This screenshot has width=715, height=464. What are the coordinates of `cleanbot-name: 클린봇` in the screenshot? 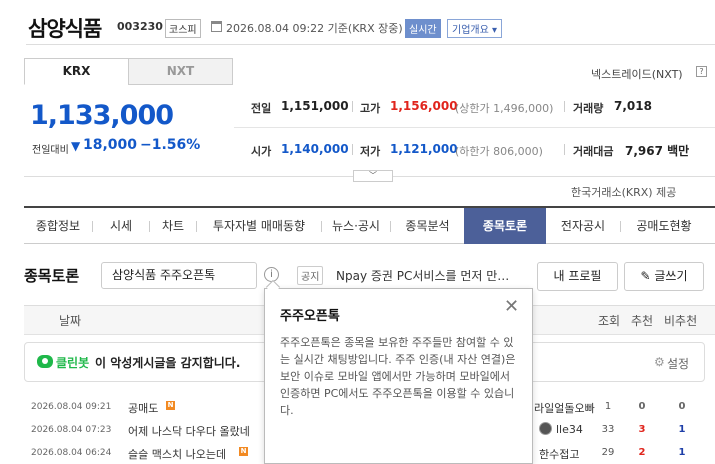 It's located at (73, 363).